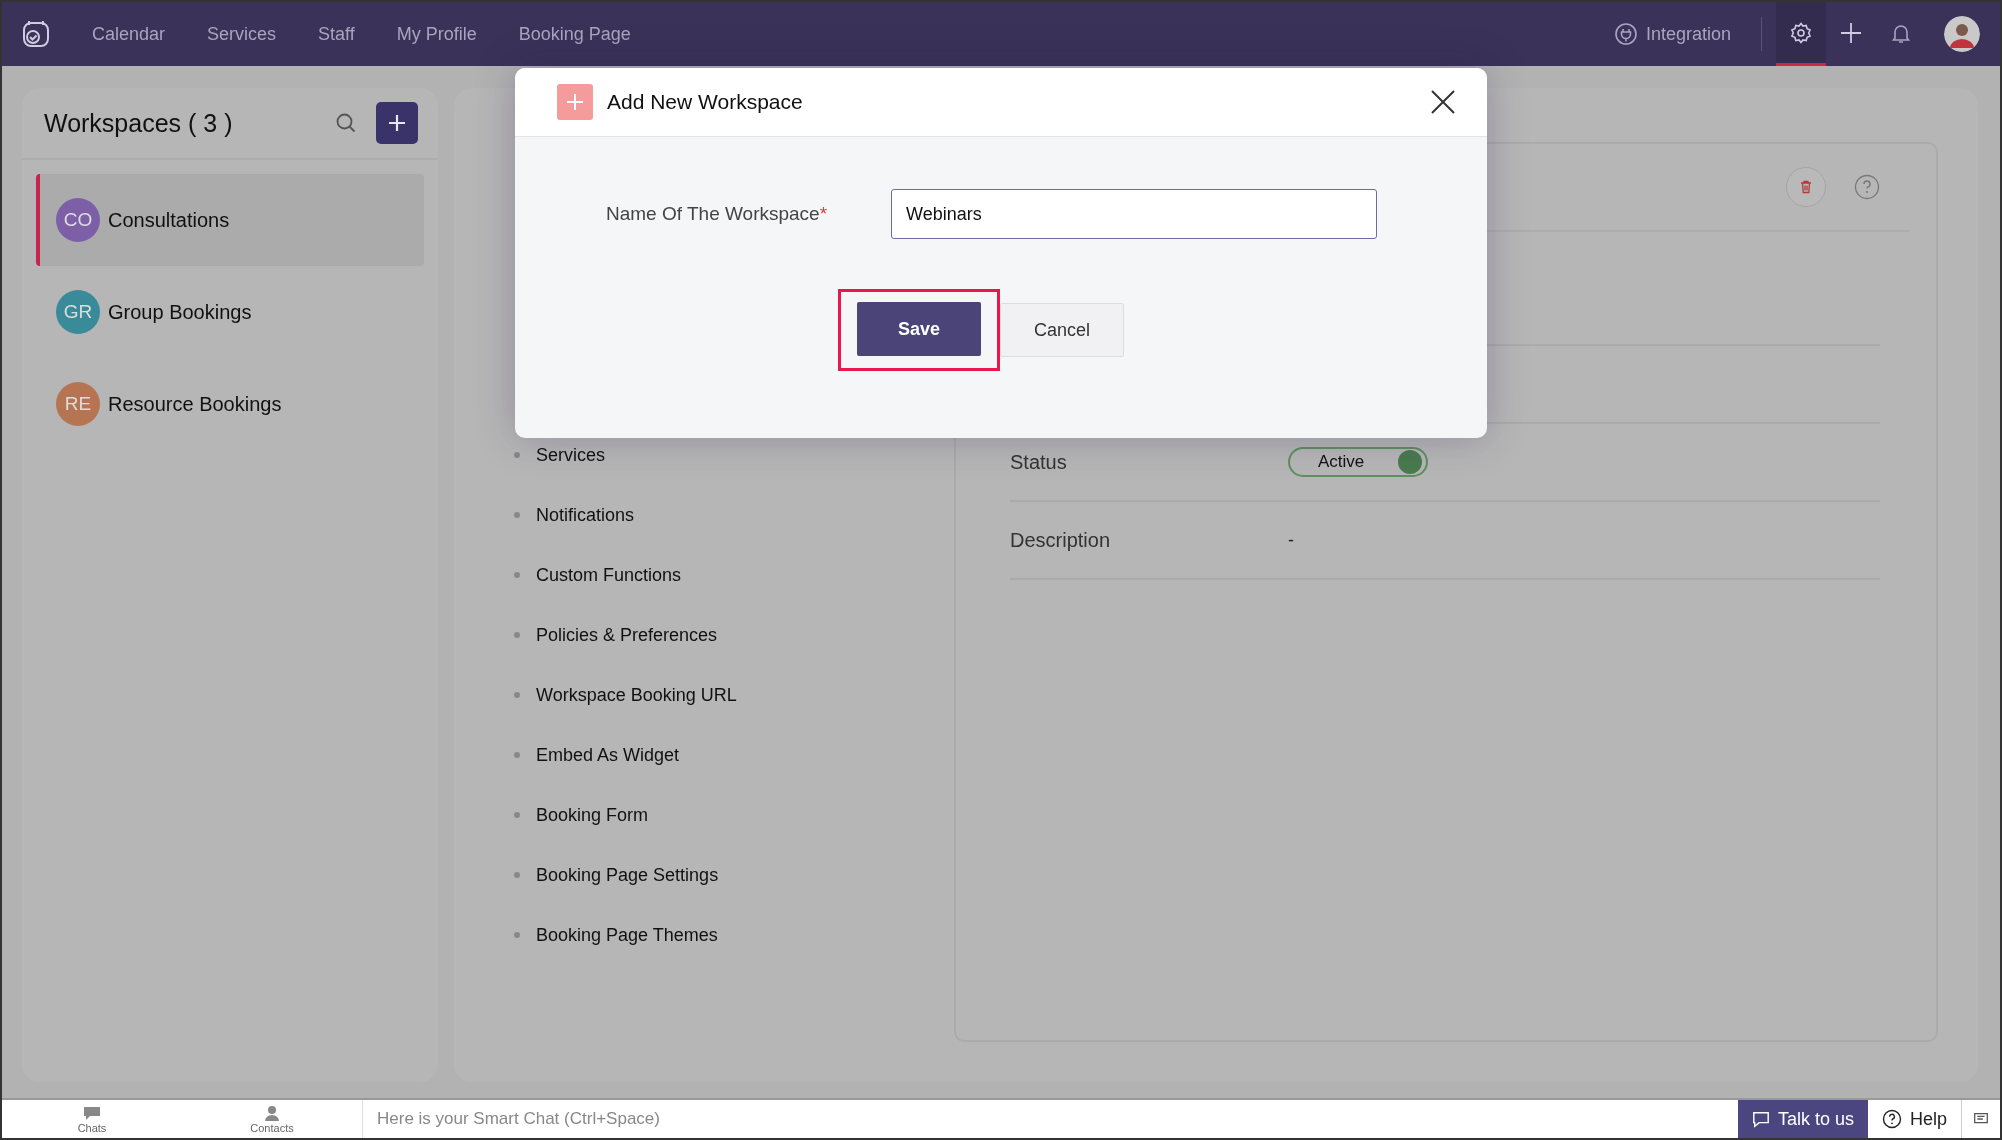 This screenshot has width=2002, height=1140. Describe the element at coordinates (180, 312) in the screenshot. I see `workspace-name: Group Bookings` at that location.